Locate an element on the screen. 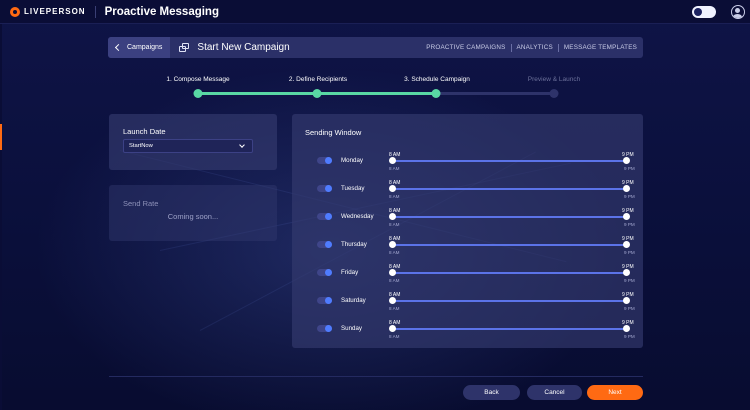 The height and width of the screenshot is (410, 750). nav-link-proactive-campaigns: PROACTIVE CAMPAIGNS is located at coordinates (465, 47).